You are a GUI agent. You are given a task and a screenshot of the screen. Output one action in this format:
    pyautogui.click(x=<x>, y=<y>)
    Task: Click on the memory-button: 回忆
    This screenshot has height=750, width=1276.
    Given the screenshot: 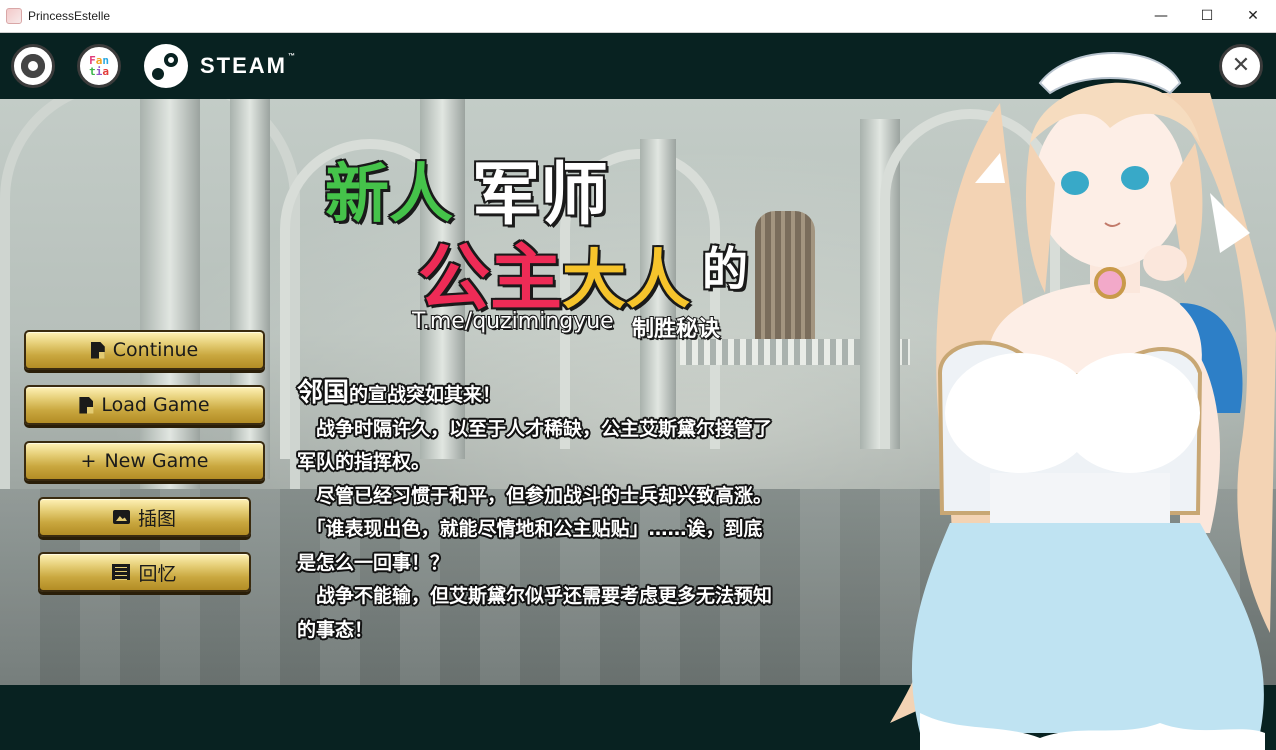 What is the action you would take?
    pyautogui.click(x=144, y=572)
    